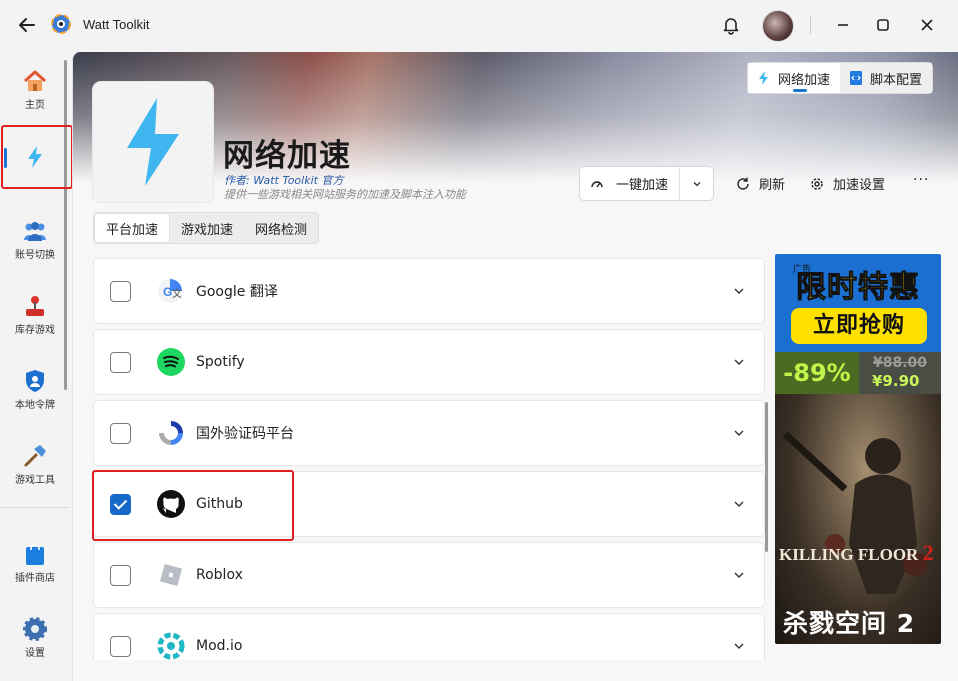 This screenshot has height=681, width=958. I want to click on back-button, so click(27, 25).